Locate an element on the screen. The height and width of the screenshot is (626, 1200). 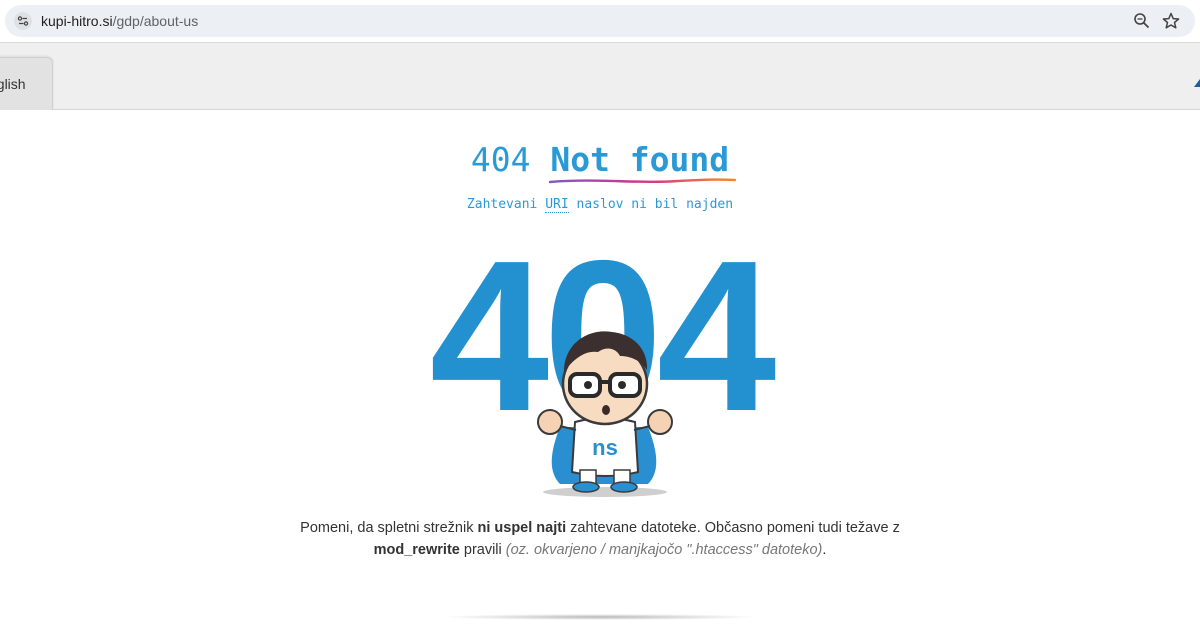
language-tab-english: nglish is located at coordinates (26, 83).